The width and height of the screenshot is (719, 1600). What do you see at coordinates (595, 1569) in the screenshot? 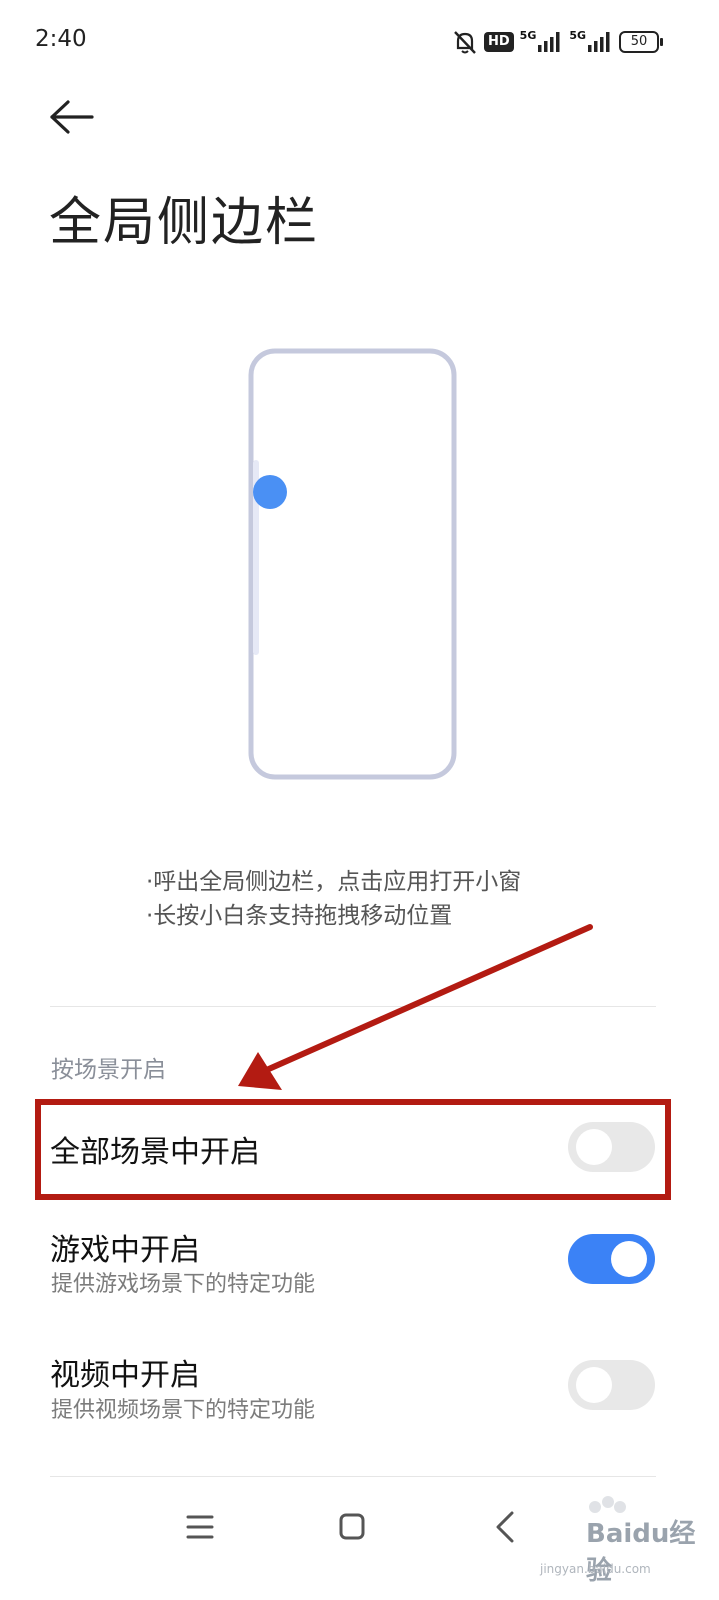
I see `watermark-url: jingyan.baidu.com` at bounding box center [595, 1569].